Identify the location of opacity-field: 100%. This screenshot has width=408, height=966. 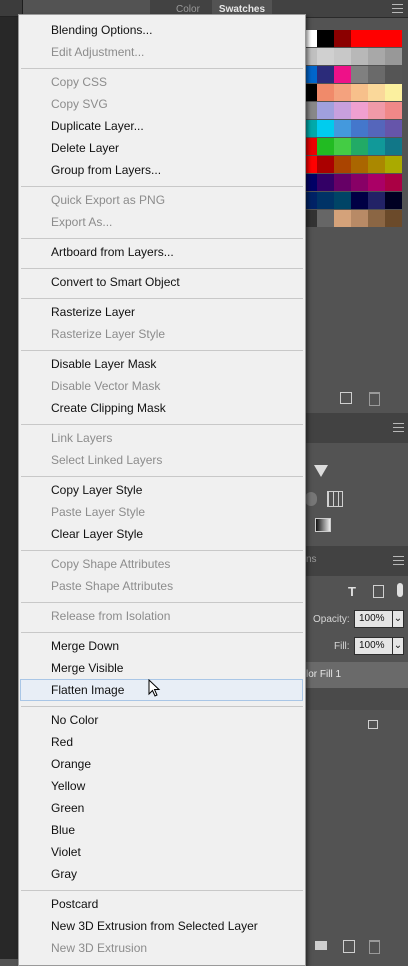
(374, 619).